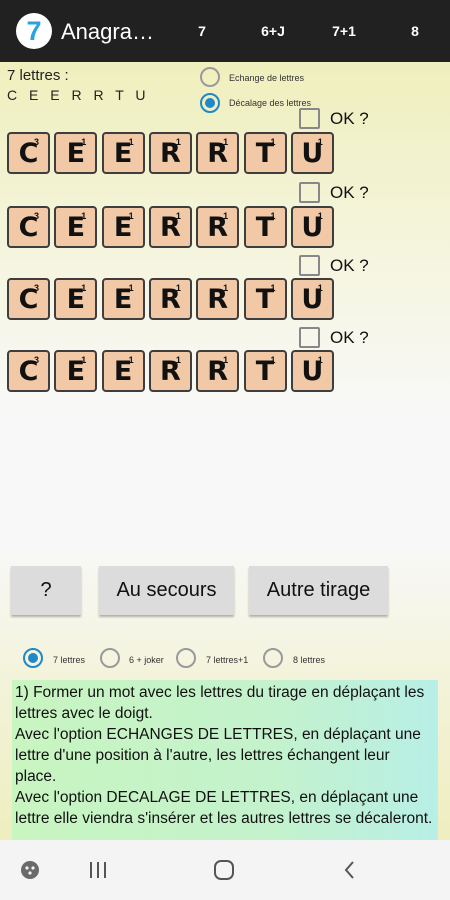 The image size is (450, 900). What do you see at coordinates (210, 103) in the screenshot?
I see `shift-option-radio` at bounding box center [210, 103].